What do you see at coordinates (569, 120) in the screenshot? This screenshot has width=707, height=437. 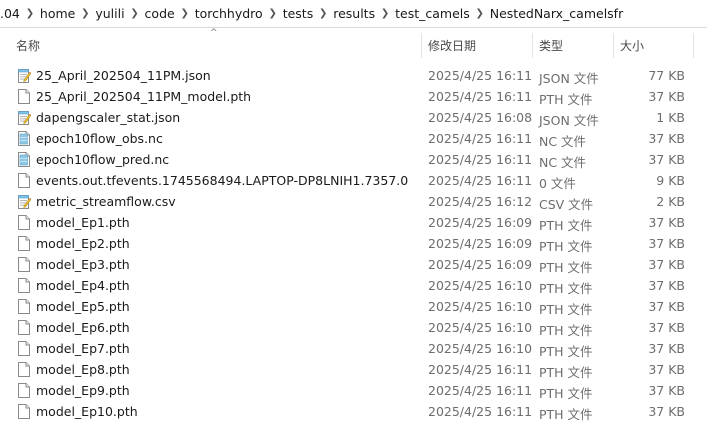 I see `file-type: JSON 文件` at bounding box center [569, 120].